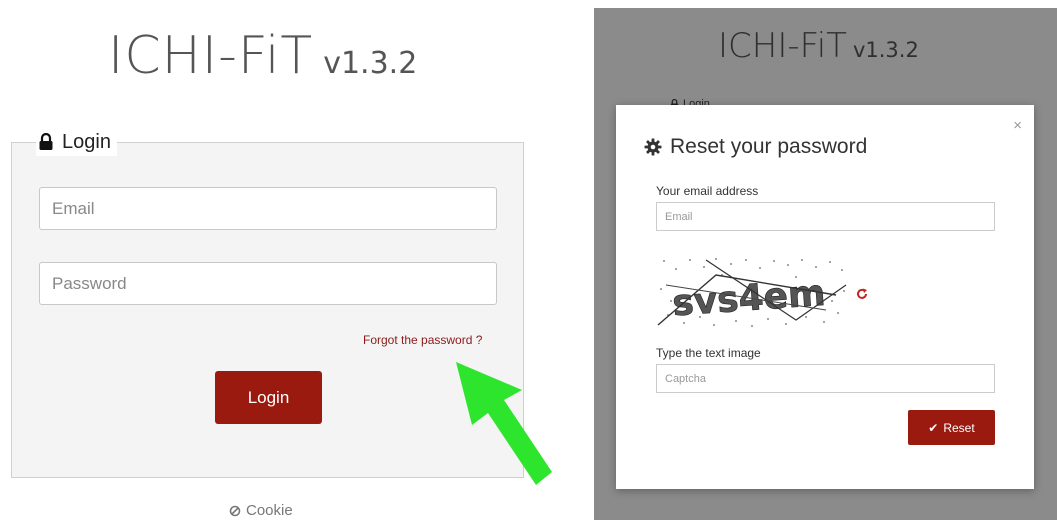 The image size is (1057, 520). Describe the element at coordinates (959, 427) in the screenshot. I see `reset-button-label: Reset` at that location.